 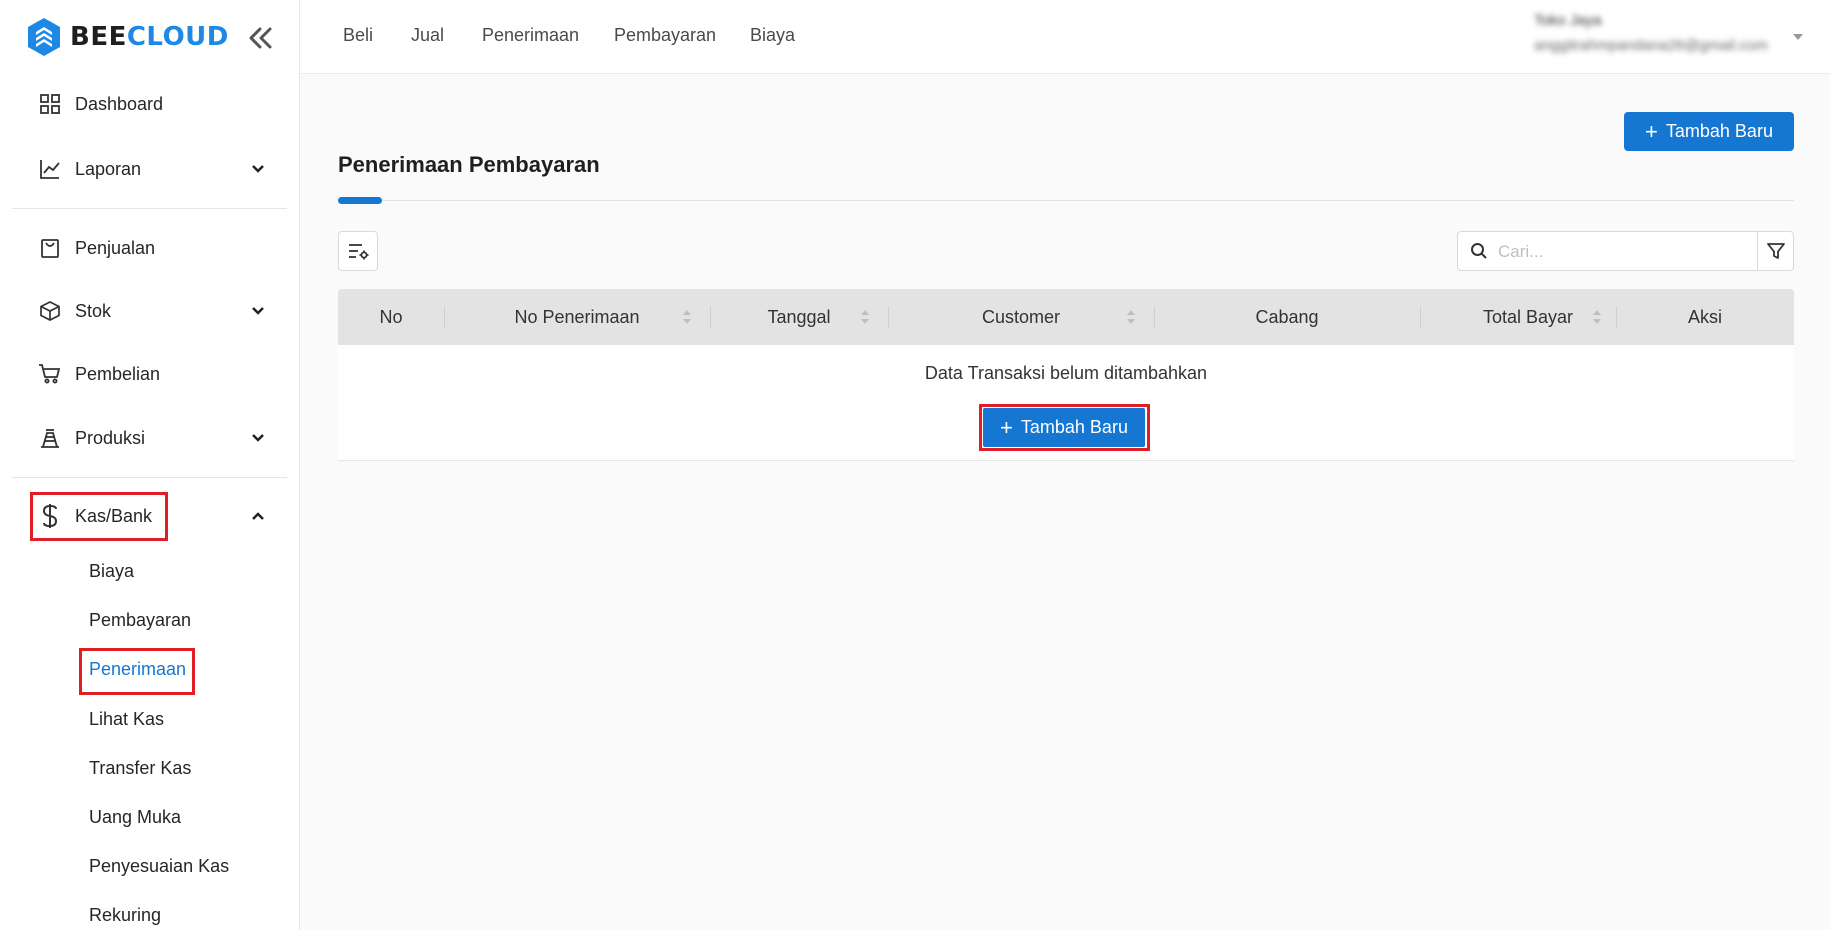 I want to click on search-box, so click(x=1607, y=251).